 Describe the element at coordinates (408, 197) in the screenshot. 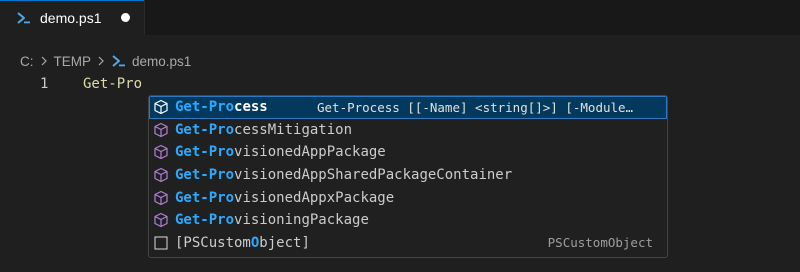

I see `suggestion-item: Get-ProvisionedAppxPackage` at that location.